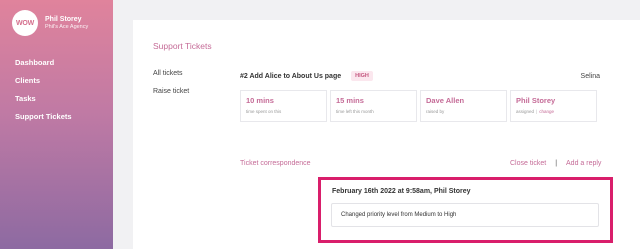 This screenshot has height=249, width=640. Describe the element at coordinates (171, 79) in the screenshot. I see `subnav-all-tickets: All tickets` at that location.